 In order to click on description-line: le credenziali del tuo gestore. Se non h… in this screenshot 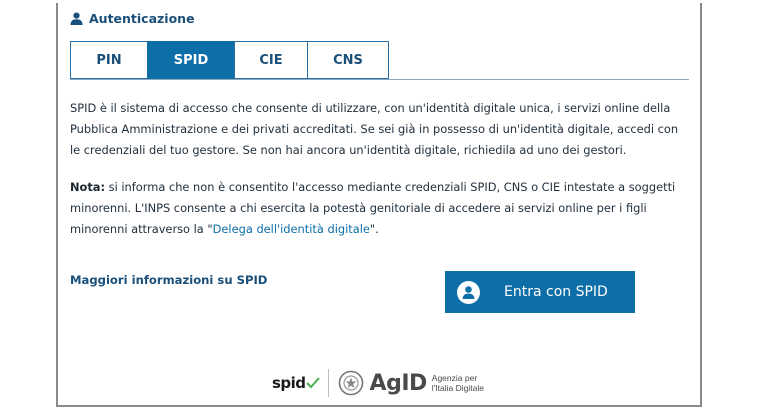, I will do `click(348, 150)`.